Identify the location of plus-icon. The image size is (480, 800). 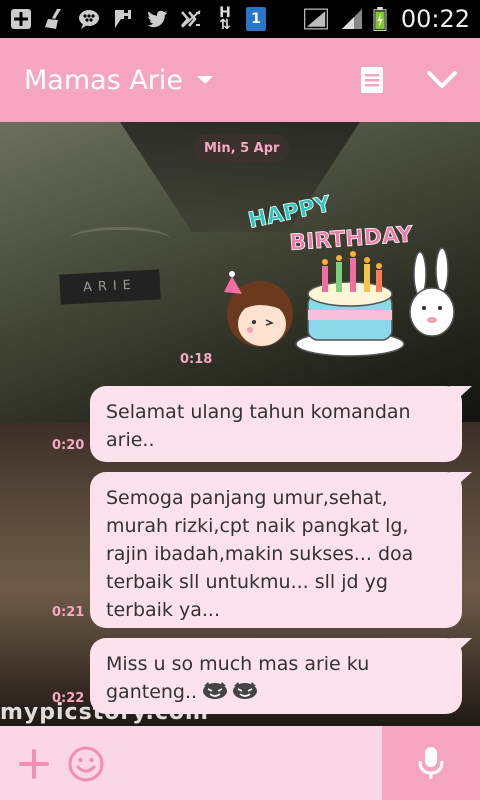
(34, 764).